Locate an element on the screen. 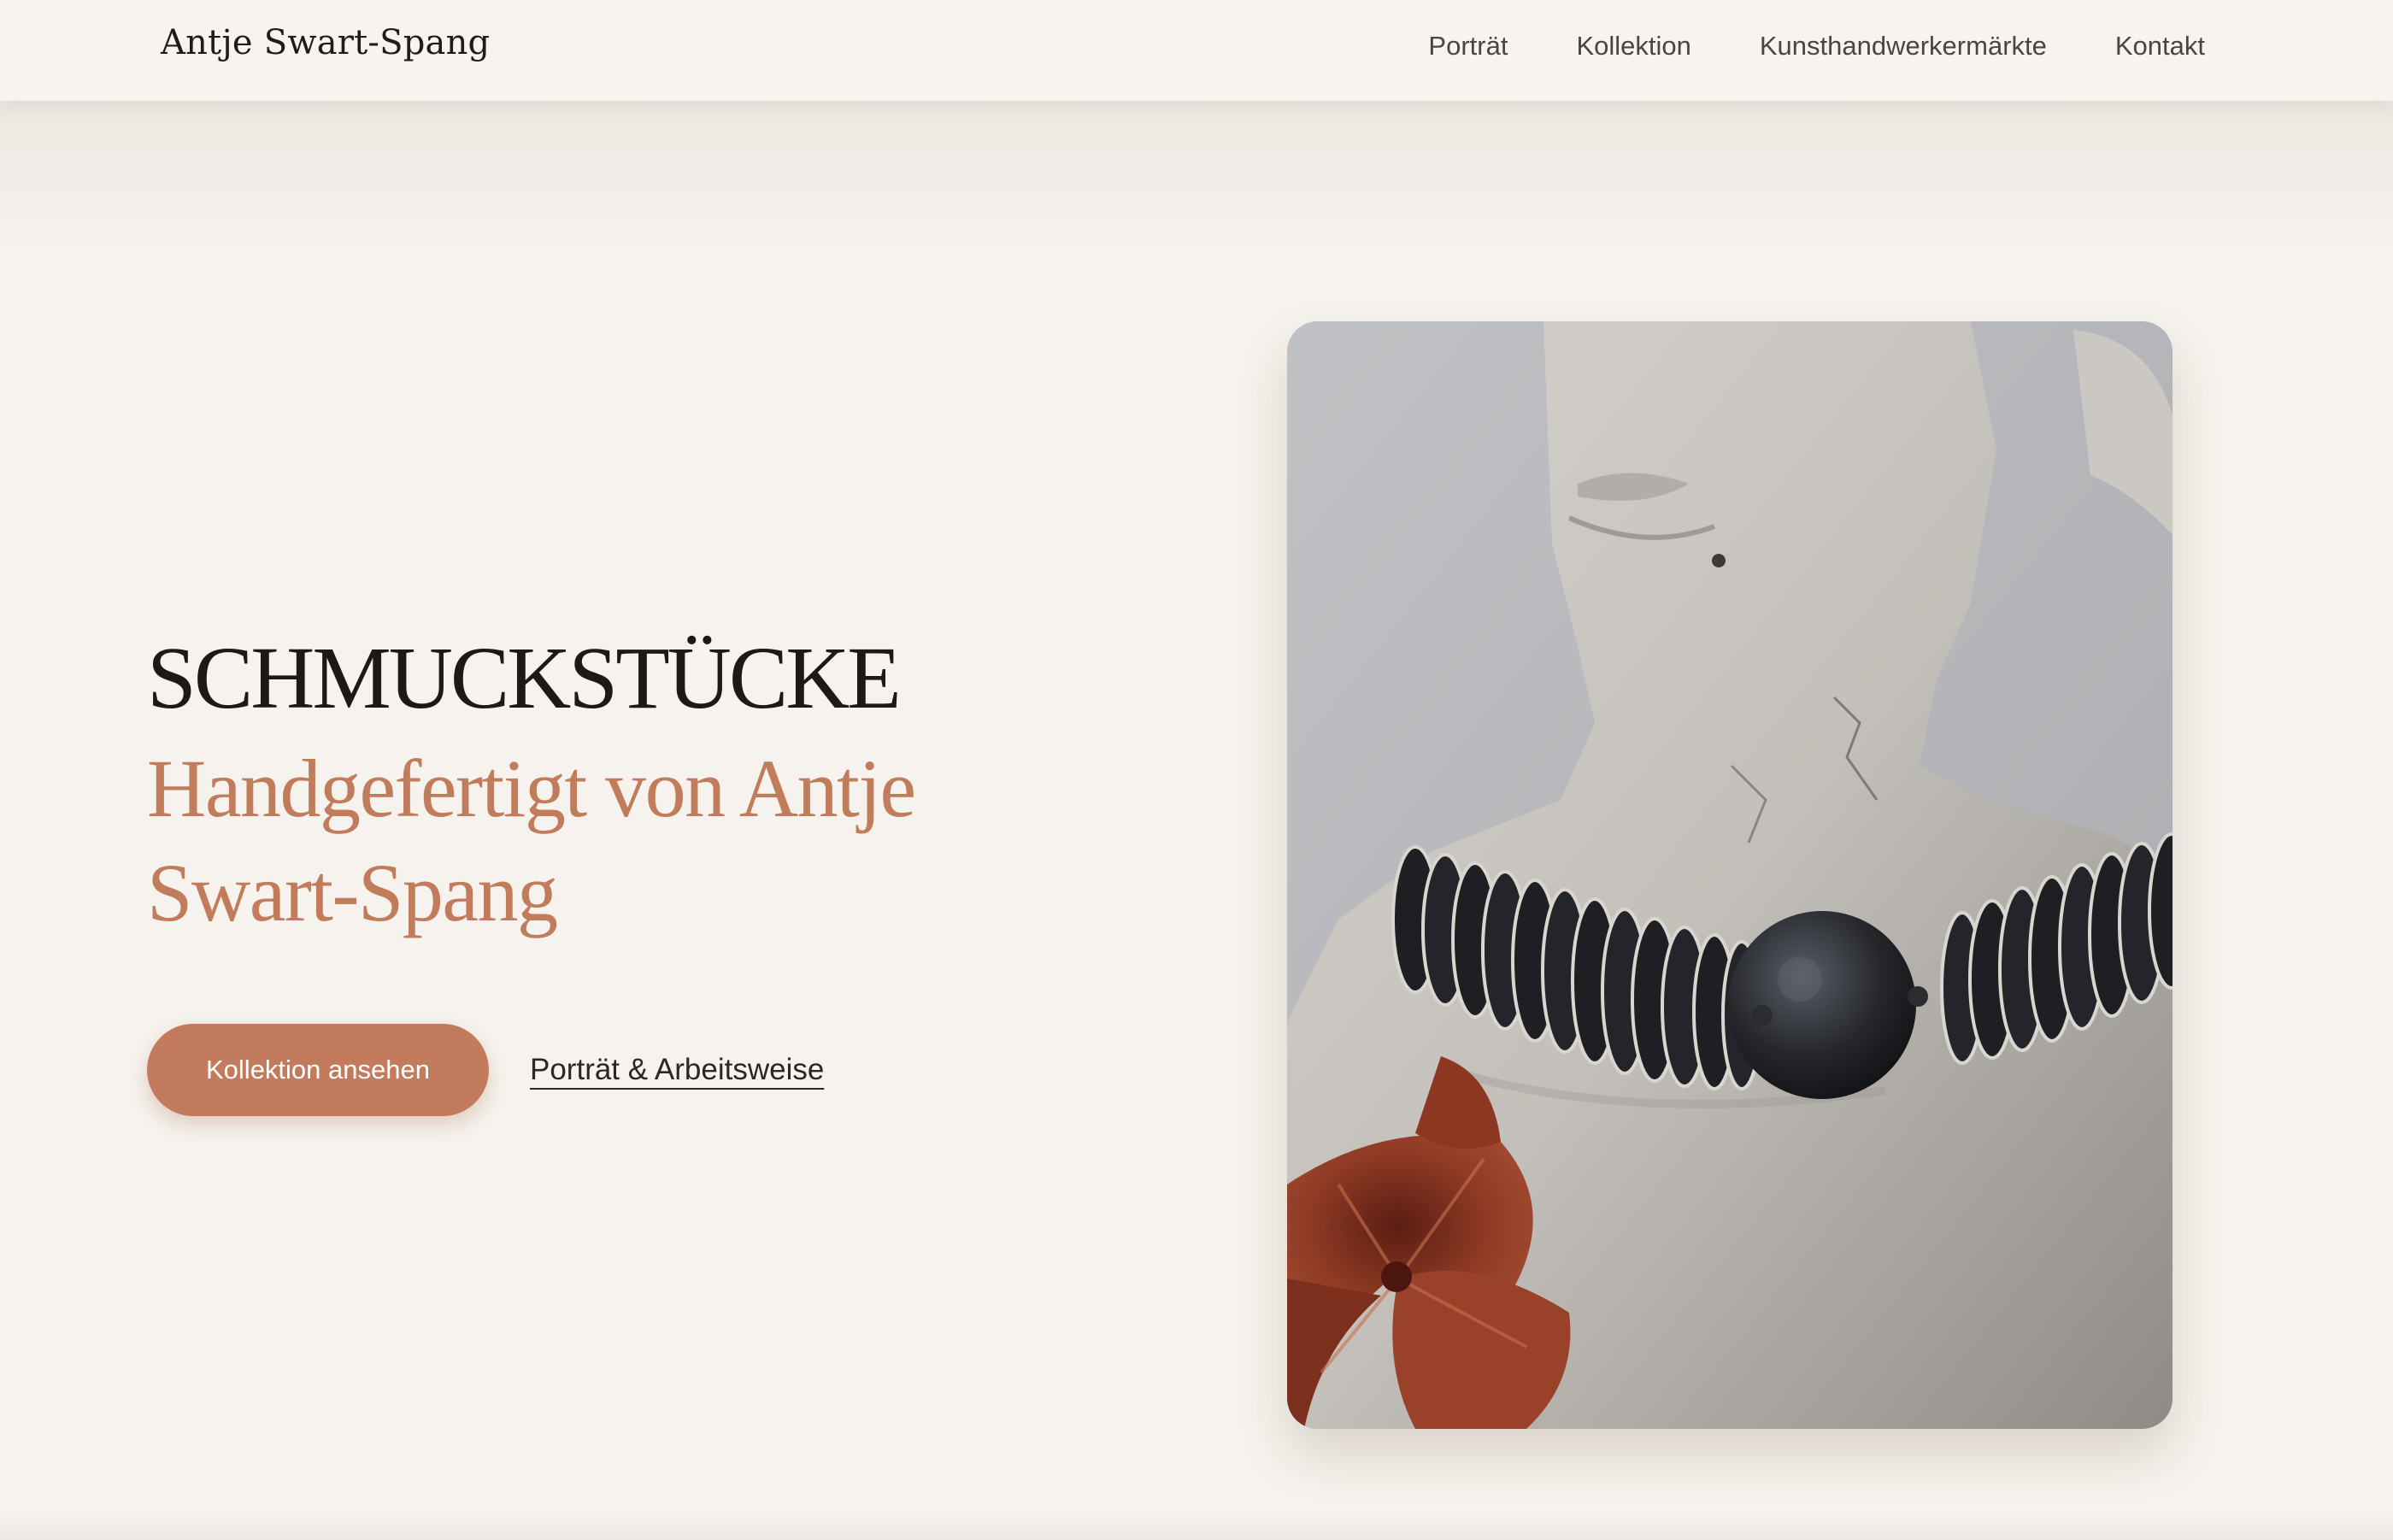 This screenshot has height=1540, width=2393. portrait-workmethod-link: Porträt & Arbeitsweise is located at coordinates (677, 1070).